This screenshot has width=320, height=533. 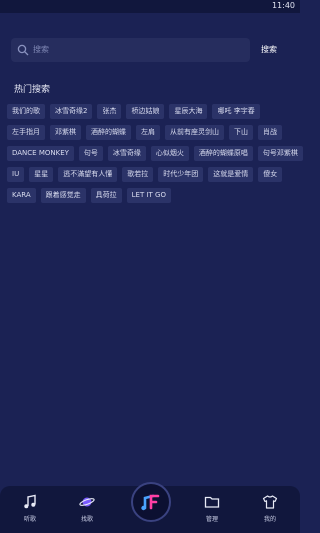 I want to click on tag-row: KARA 跟着感觉走 具荷拉 LET IT GO, so click(x=152, y=195).